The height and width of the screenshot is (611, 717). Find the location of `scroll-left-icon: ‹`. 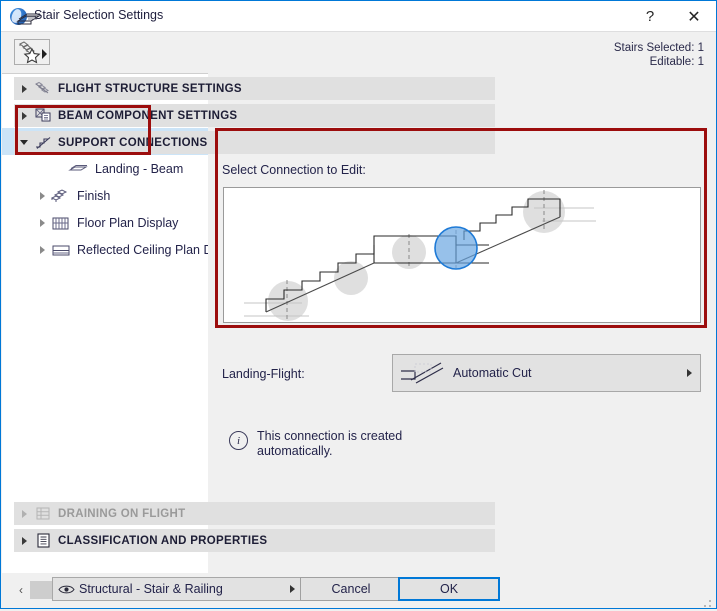

scroll-left-icon: ‹ is located at coordinates (21, 590).